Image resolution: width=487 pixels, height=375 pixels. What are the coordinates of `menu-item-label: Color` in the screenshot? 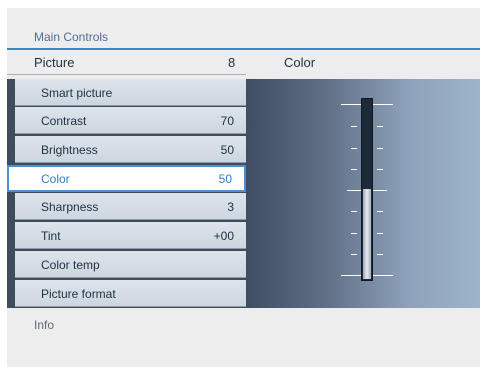 It's located at (55, 179).